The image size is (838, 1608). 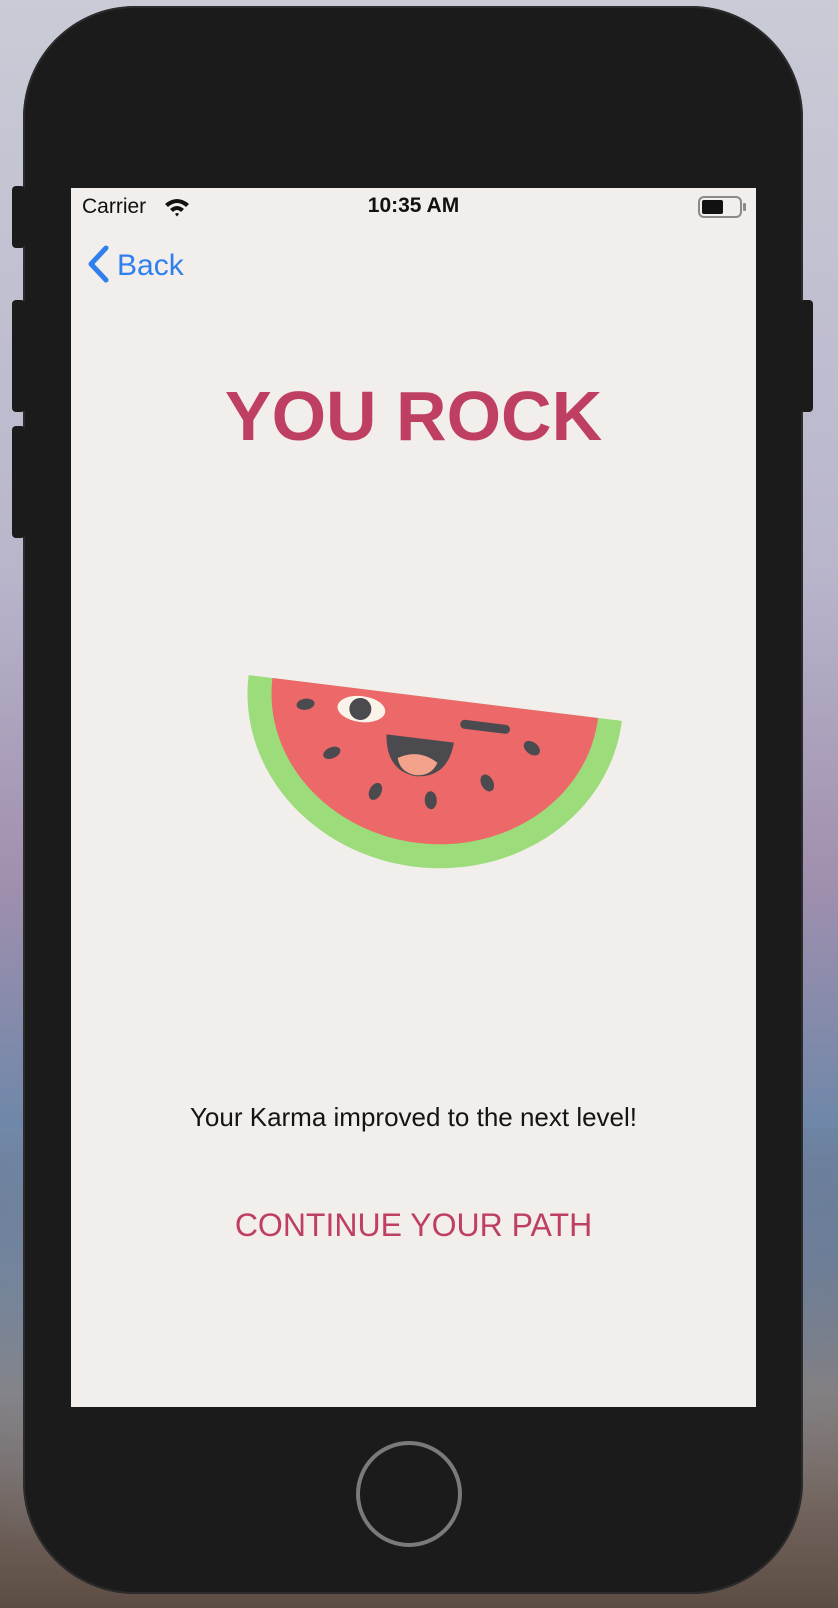 I want to click on clock: 10:35 AM, so click(x=413, y=205).